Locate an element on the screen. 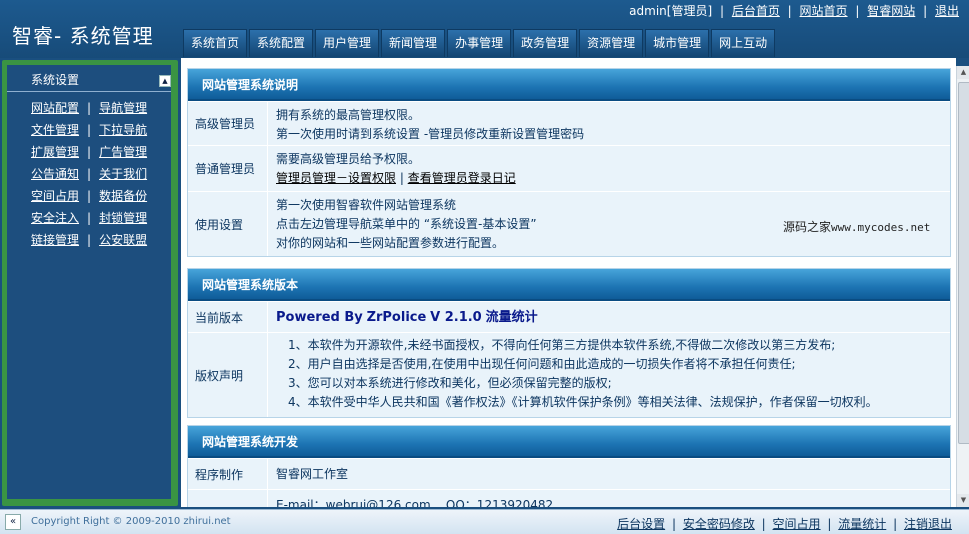 Image resolution: width=969 pixels, height=534 pixels. row-value: Powered By ZrPolice V 2.1.0 流量统计 is located at coordinates (403, 317).